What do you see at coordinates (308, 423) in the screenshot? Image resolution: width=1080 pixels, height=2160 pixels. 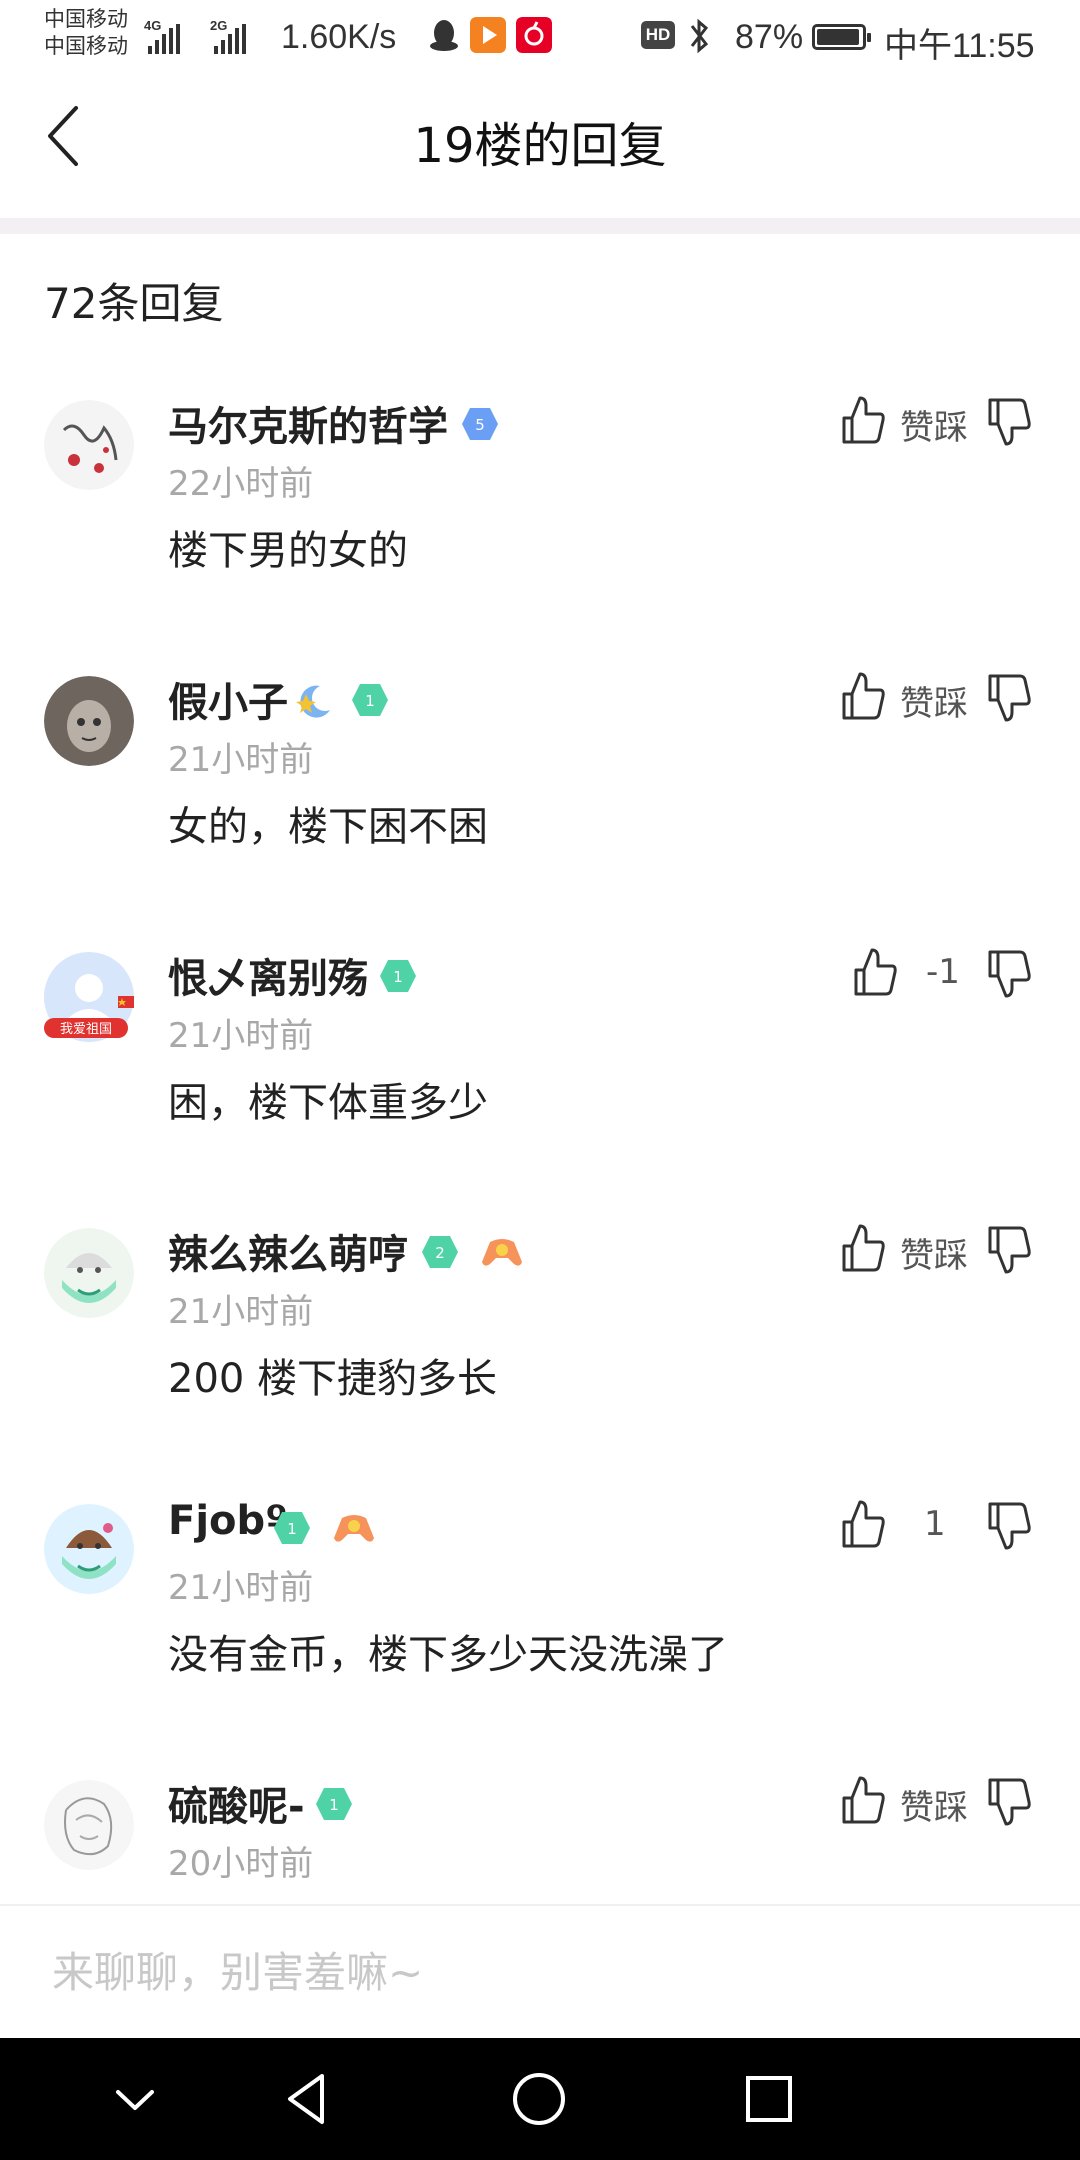 I see `username: 马尔克斯的哲学` at bounding box center [308, 423].